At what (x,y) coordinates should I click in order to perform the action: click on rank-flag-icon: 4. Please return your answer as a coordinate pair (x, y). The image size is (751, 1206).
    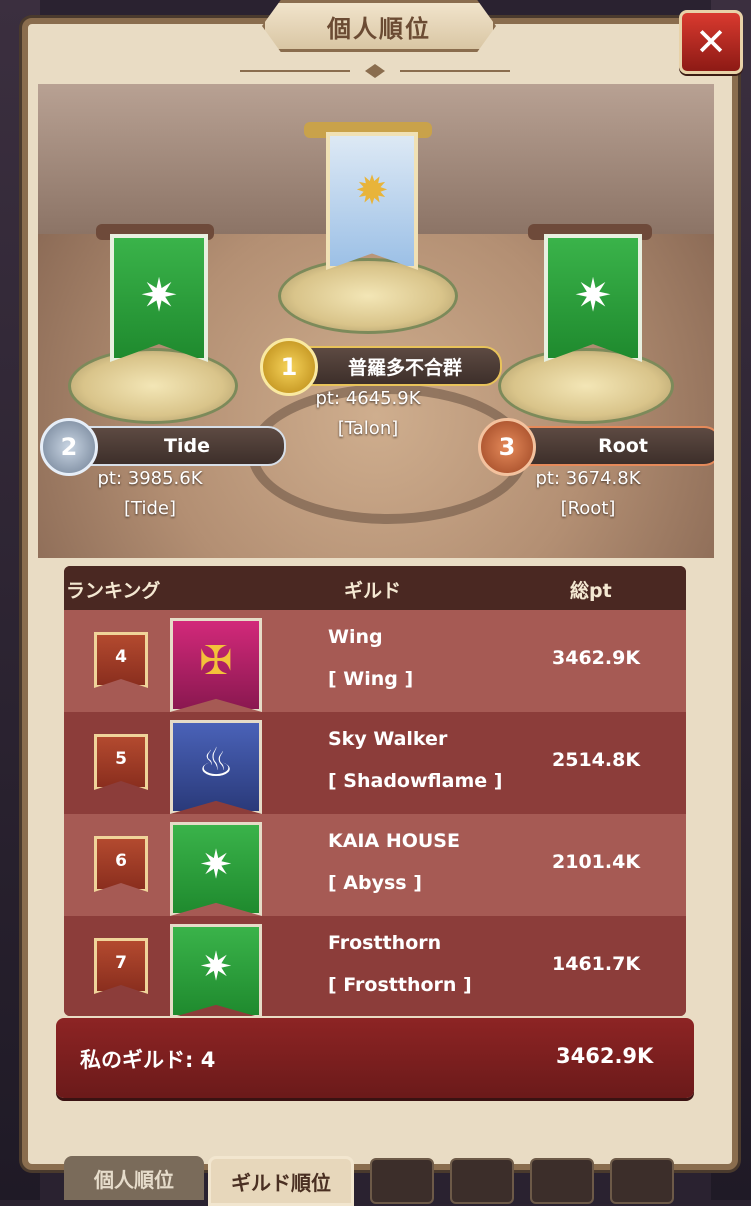
    Looking at the image, I should click on (121, 660).